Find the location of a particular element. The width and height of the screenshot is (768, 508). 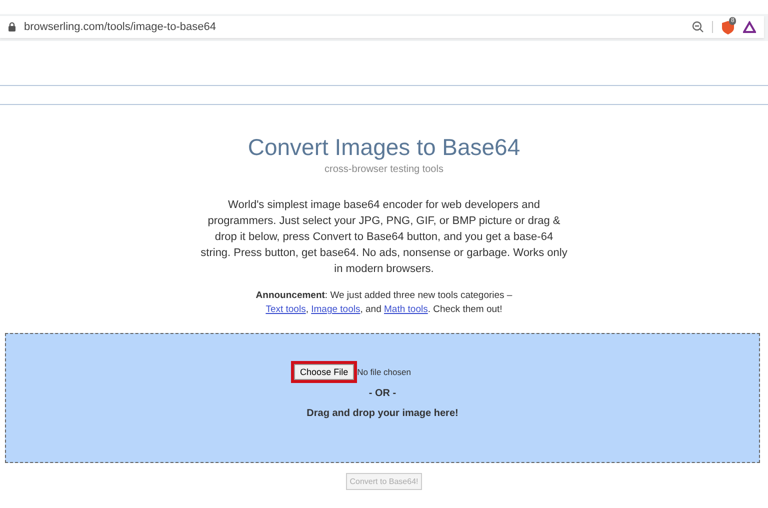

triangle-icon is located at coordinates (749, 27).